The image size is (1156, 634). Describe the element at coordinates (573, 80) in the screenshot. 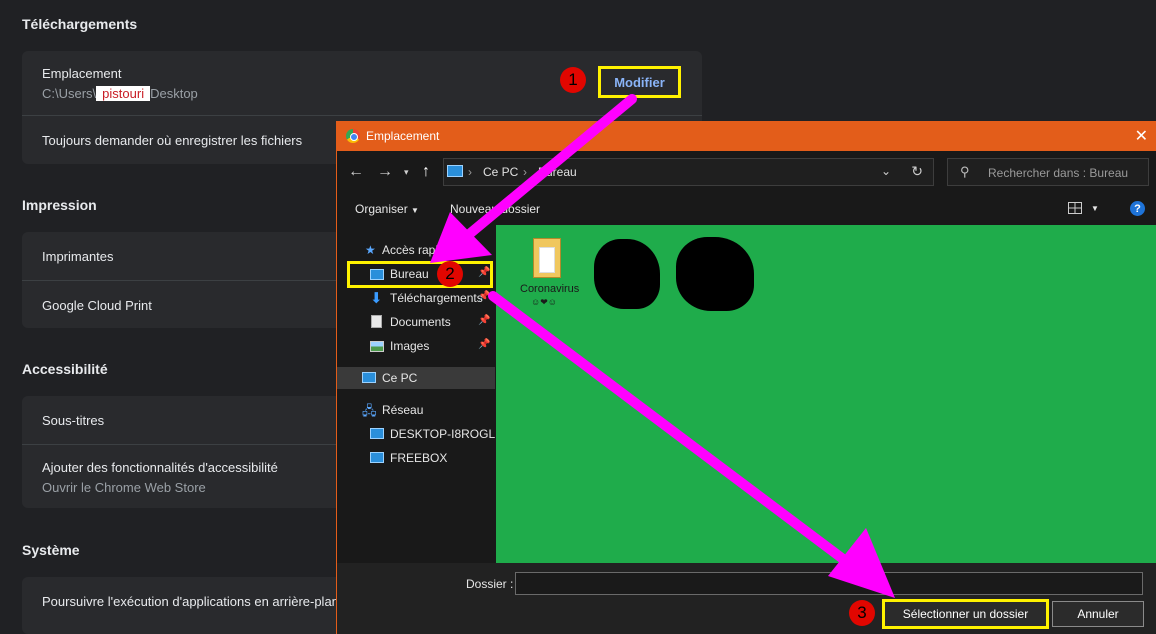

I see `step-1-marker: 1` at that location.